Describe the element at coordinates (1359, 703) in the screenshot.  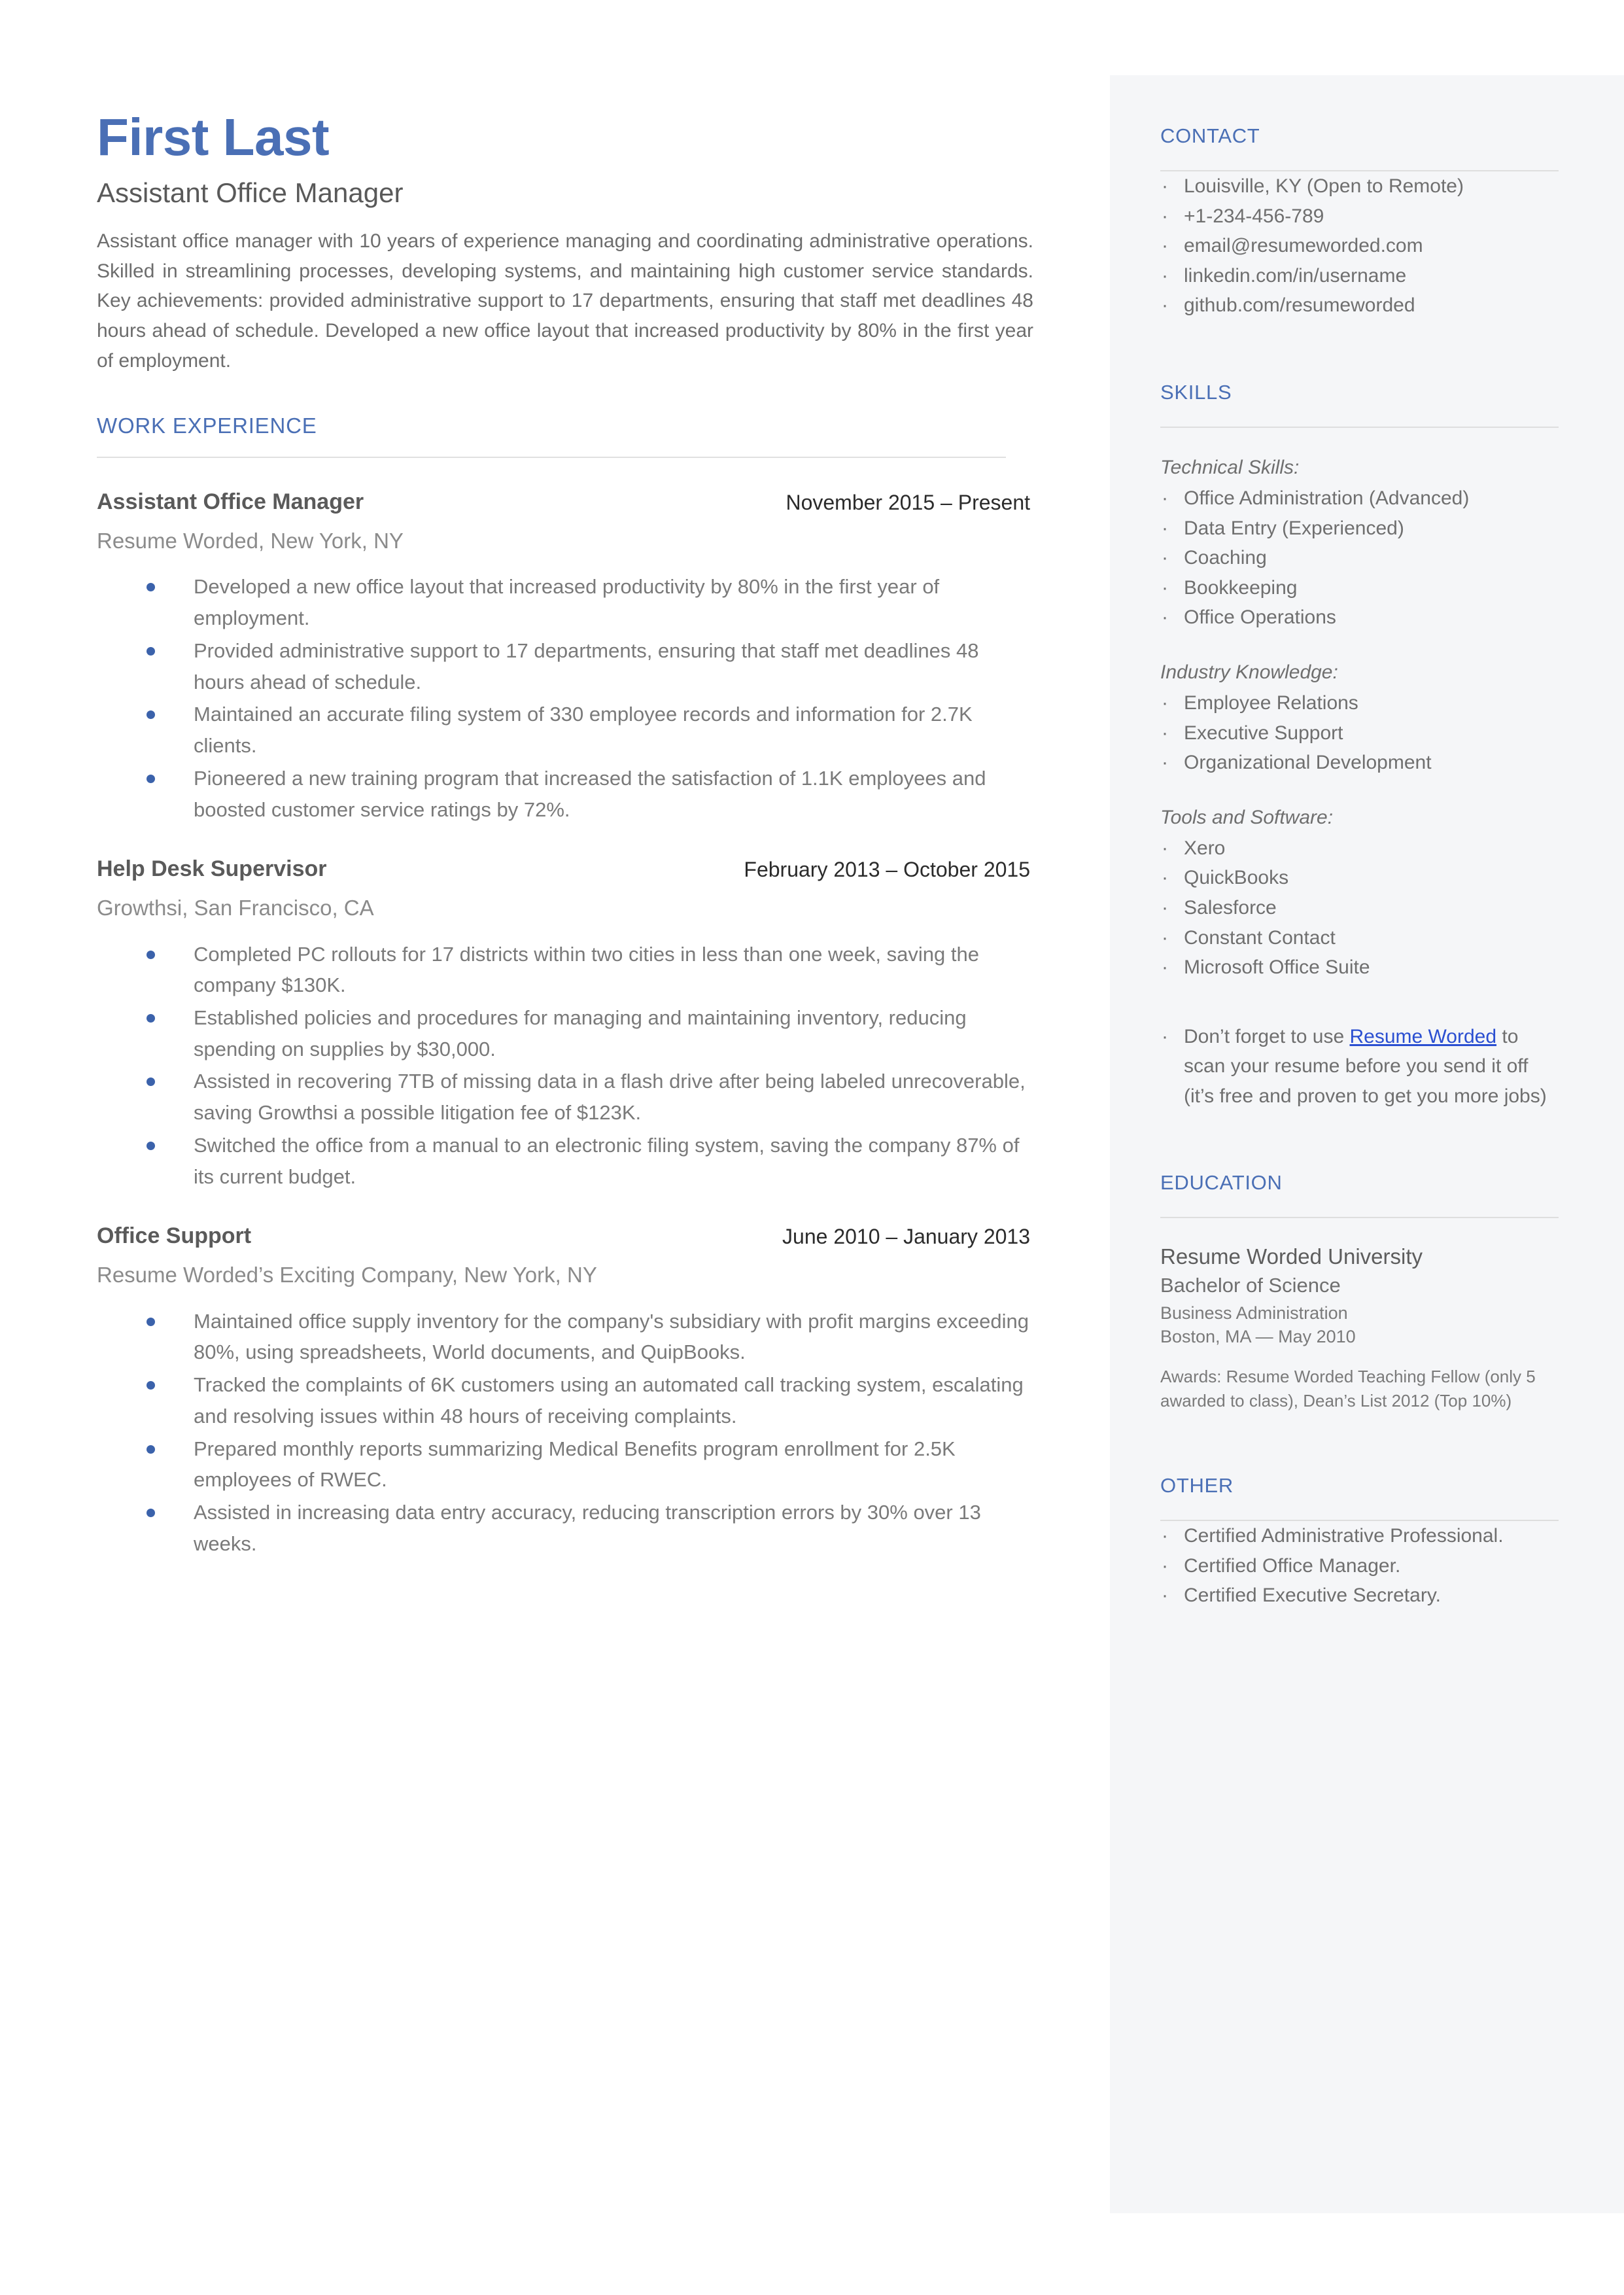
I see `list-item: · Employee Relations` at that location.